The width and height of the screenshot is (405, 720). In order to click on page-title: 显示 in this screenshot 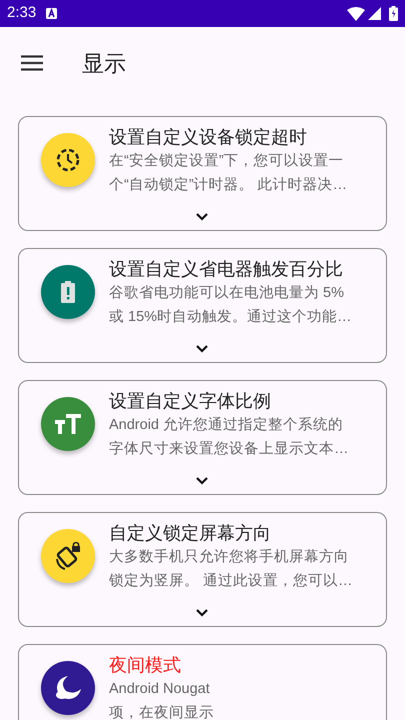, I will do `click(104, 64)`.